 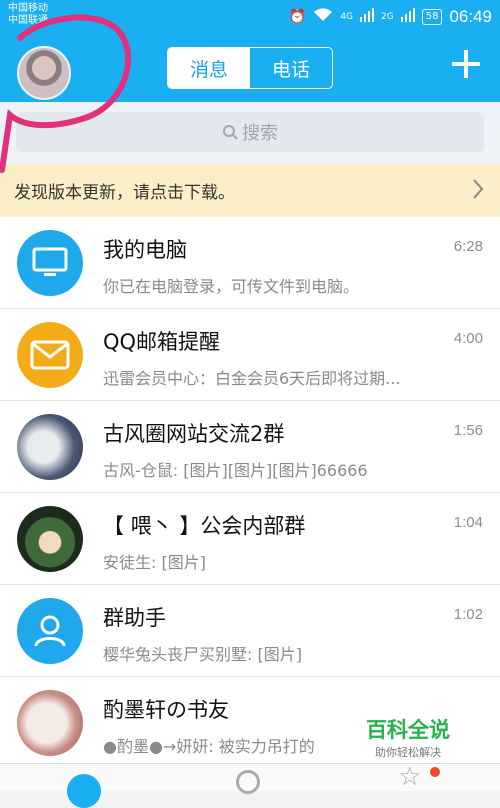 What do you see at coordinates (478, 192) in the screenshot?
I see `chevron-right-icon` at bounding box center [478, 192].